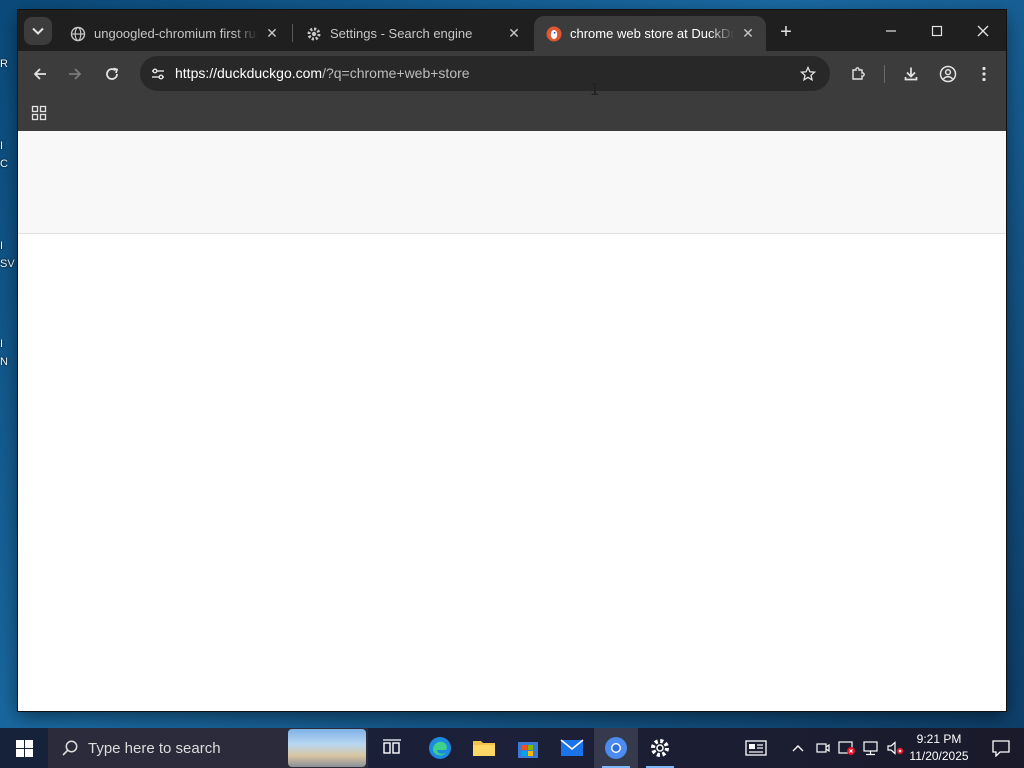  What do you see at coordinates (9, 64) in the screenshot?
I see `desktop-icon-label: R` at bounding box center [9, 64].